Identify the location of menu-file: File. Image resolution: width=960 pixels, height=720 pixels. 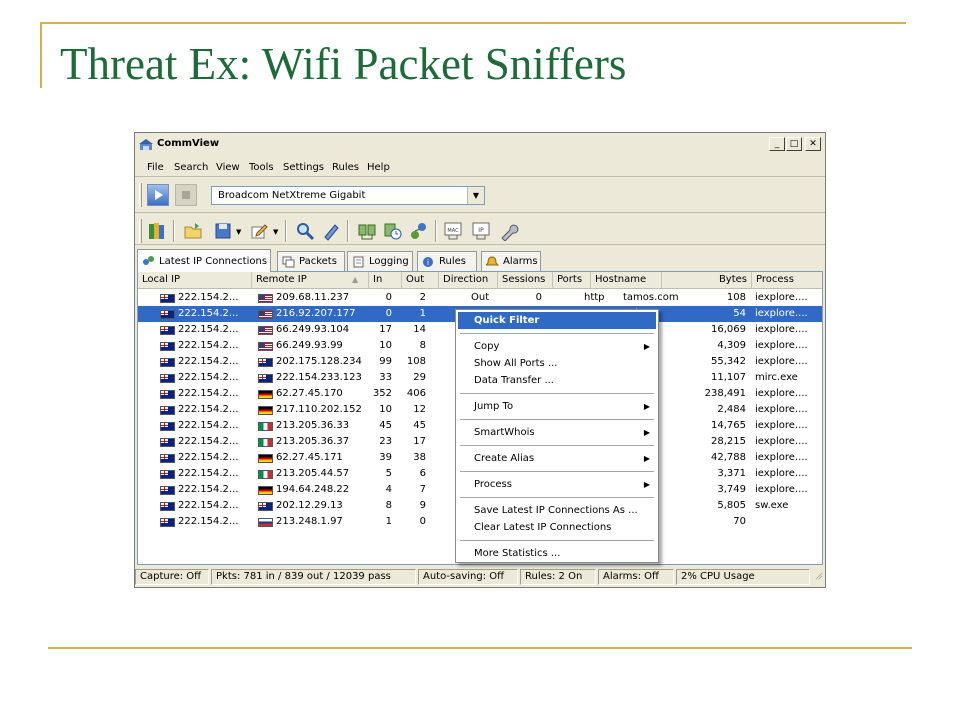
(155, 167).